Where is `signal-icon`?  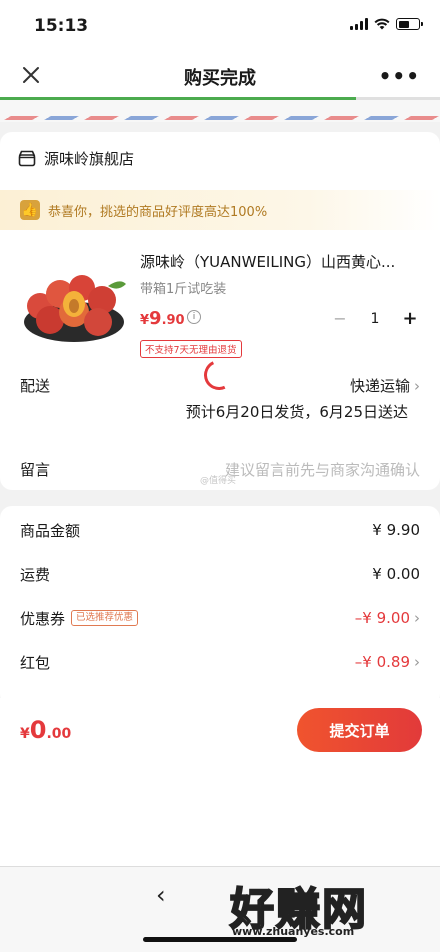
signal-icon is located at coordinates (359, 24).